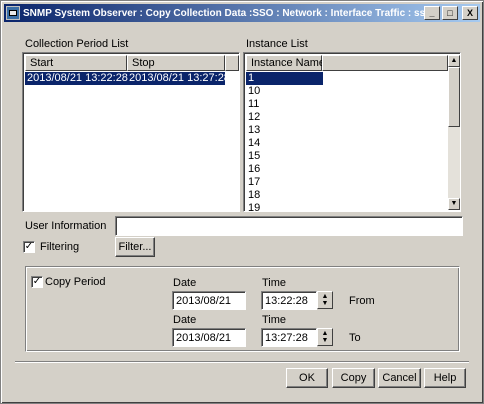 The image size is (484, 404). Describe the element at coordinates (289, 226) in the screenshot. I see `user-information-field` at that location.